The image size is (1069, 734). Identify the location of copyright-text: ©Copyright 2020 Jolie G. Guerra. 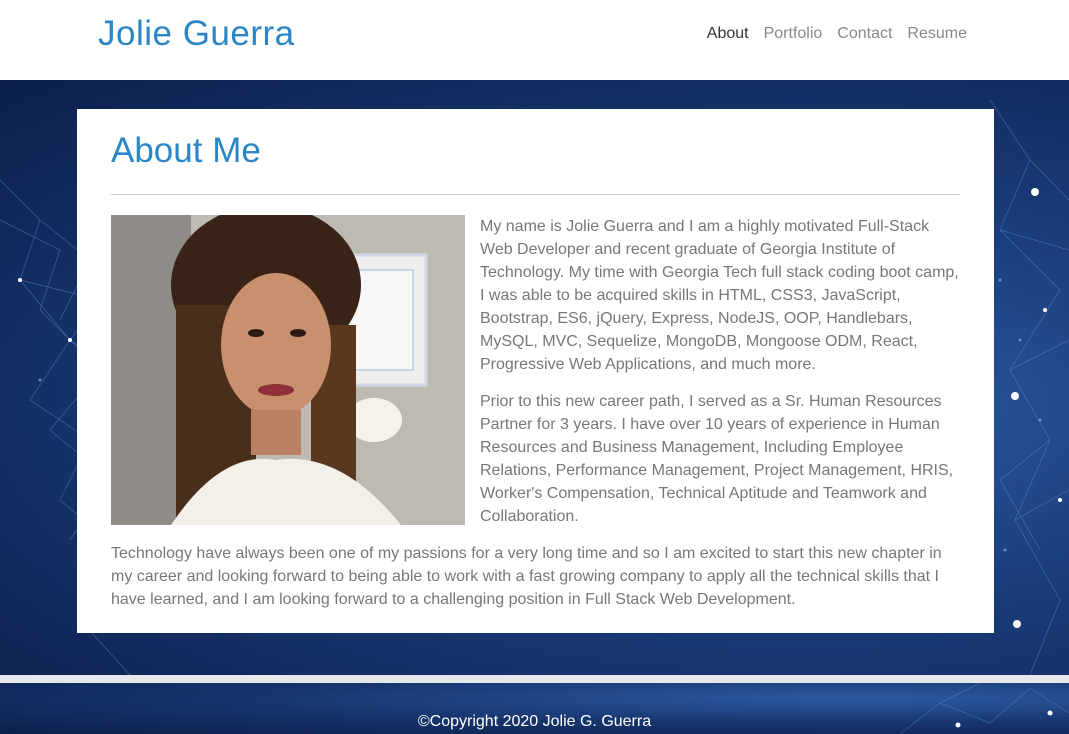
(534, 721).